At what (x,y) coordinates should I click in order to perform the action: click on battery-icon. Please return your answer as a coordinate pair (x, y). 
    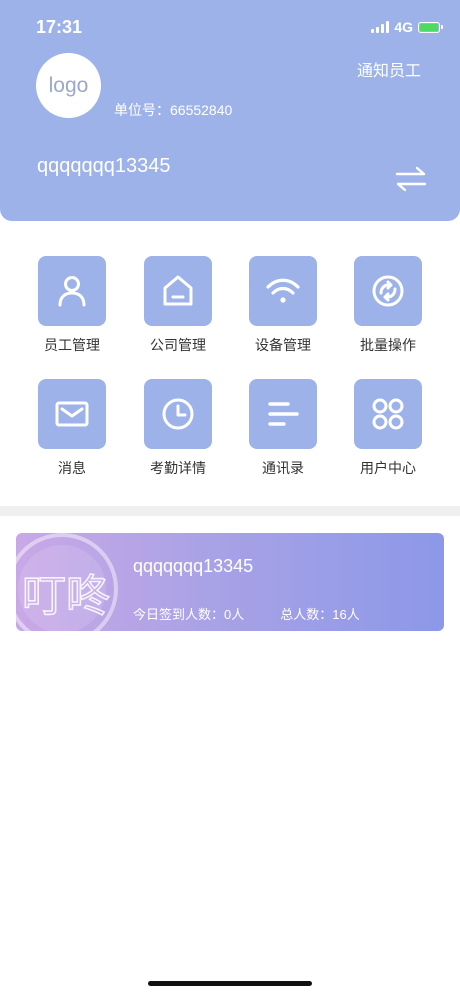
    Looking at the image, I should click on (430, 27).